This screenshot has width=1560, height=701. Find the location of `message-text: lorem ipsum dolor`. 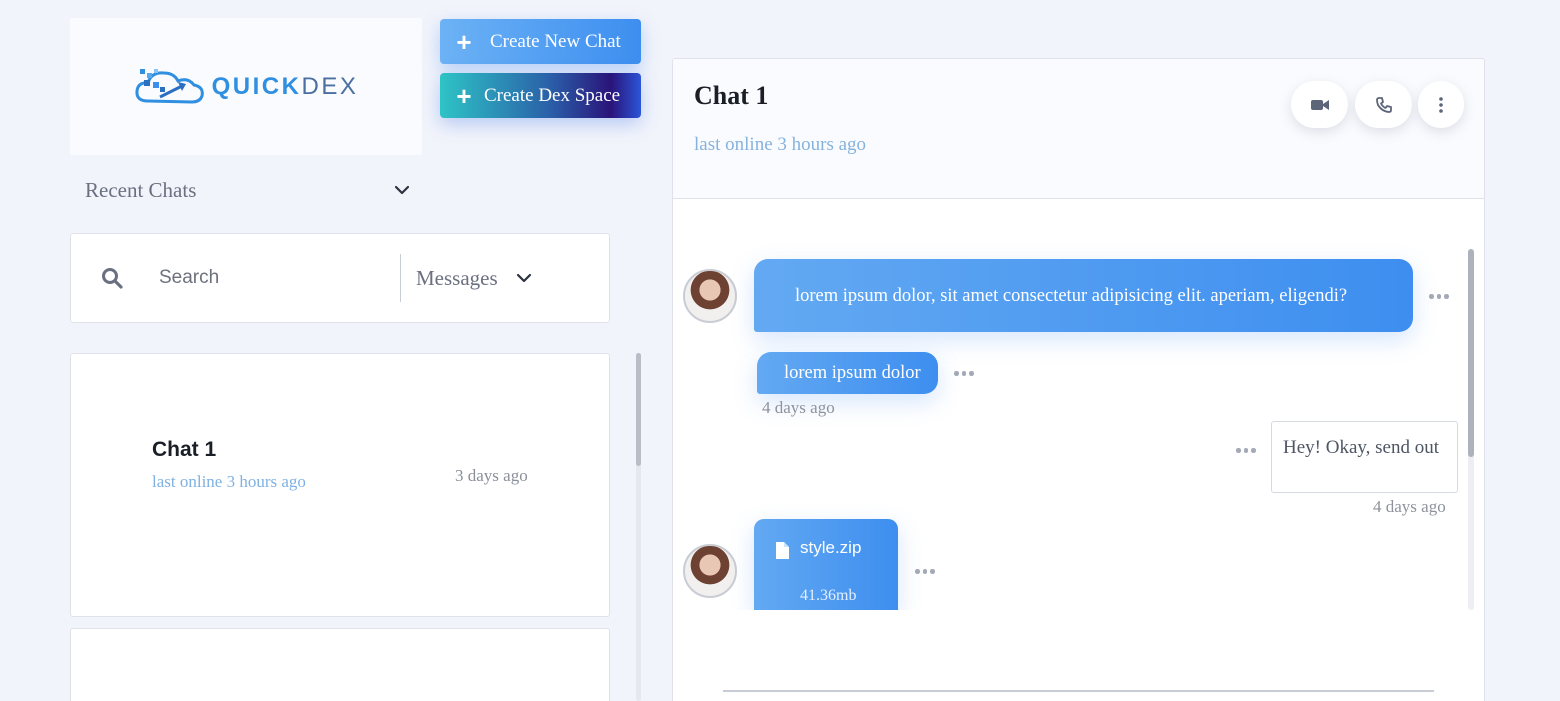

message-text: lorem ipsum dolor is located at coordinates (852, 373).